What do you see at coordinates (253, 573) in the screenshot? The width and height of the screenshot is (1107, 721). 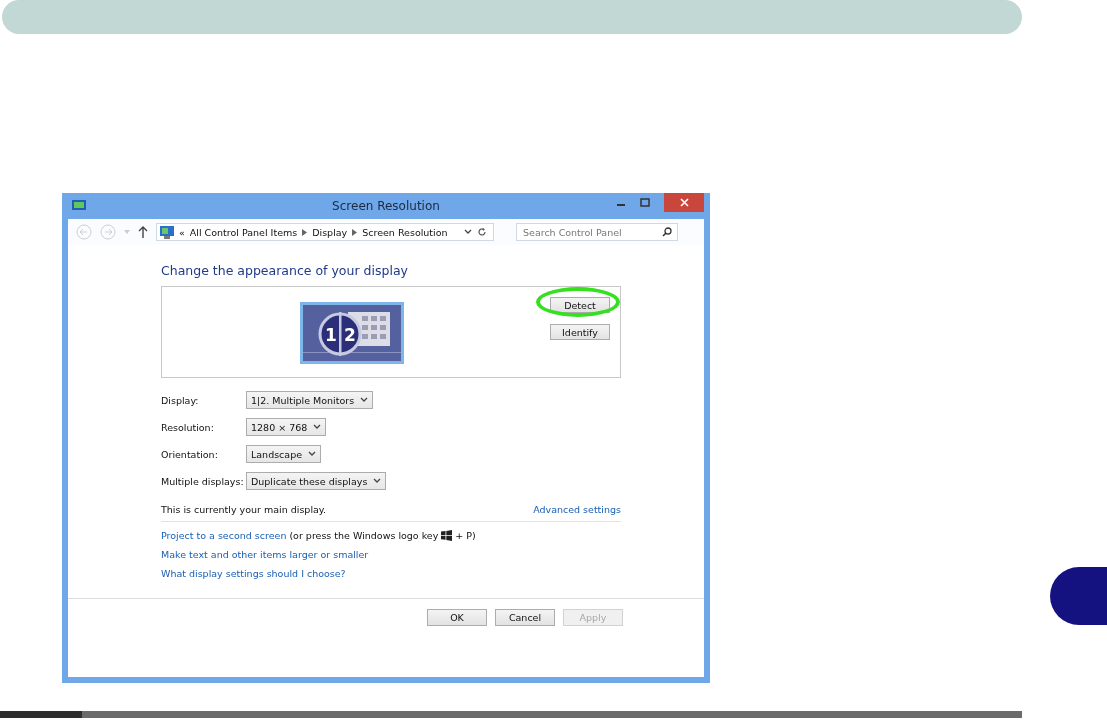 I see `help-link: What display settings should I choose?` at bounding box center [253, 573].